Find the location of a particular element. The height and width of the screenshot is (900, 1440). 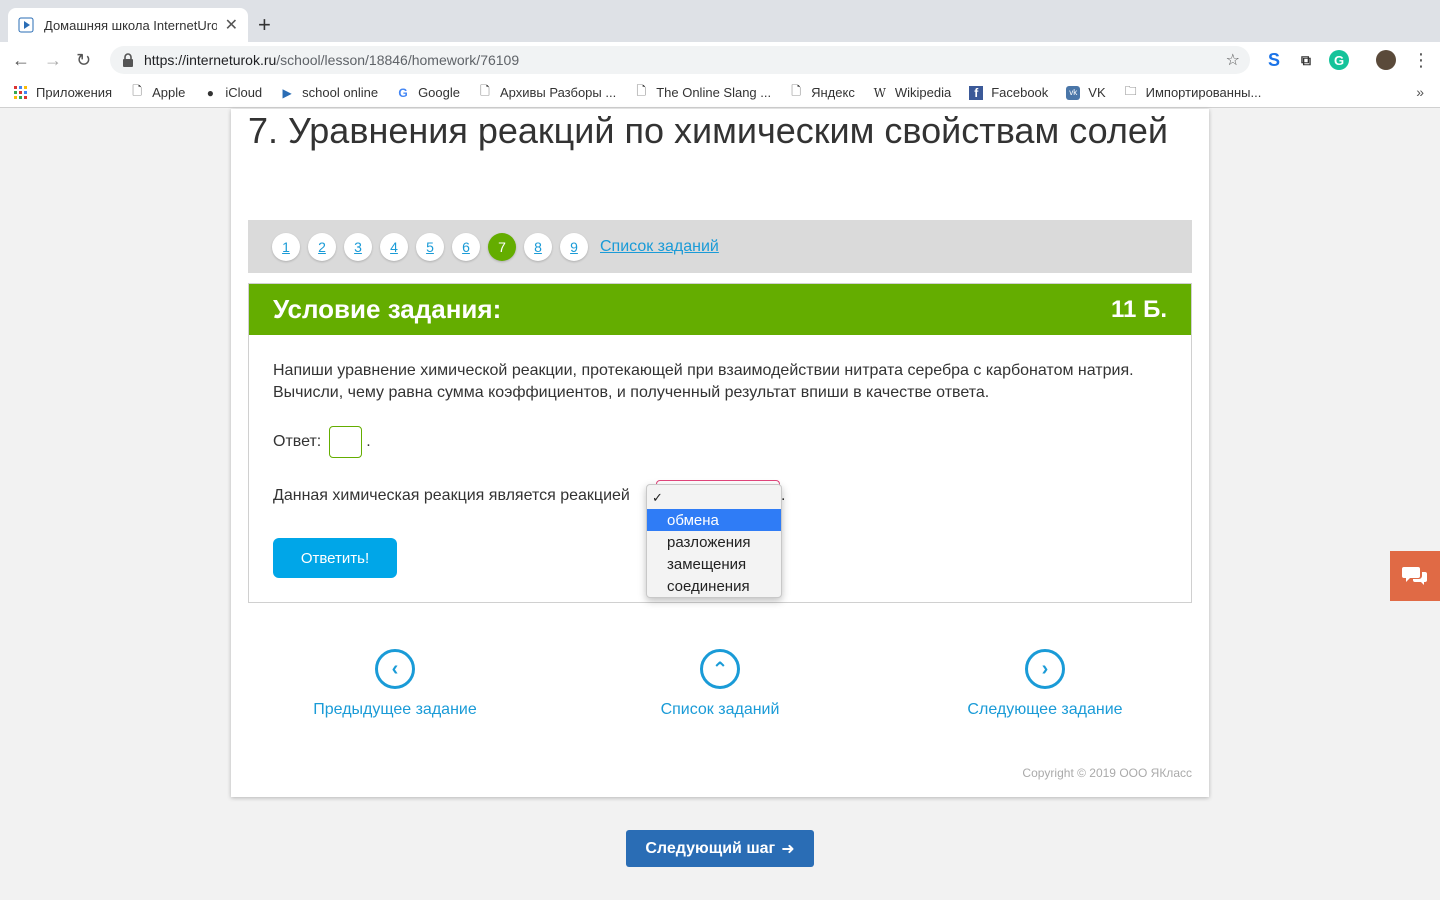

browser-tab: Домашняя школа InternetUrok ✕ is located at coordinates (128, 25).